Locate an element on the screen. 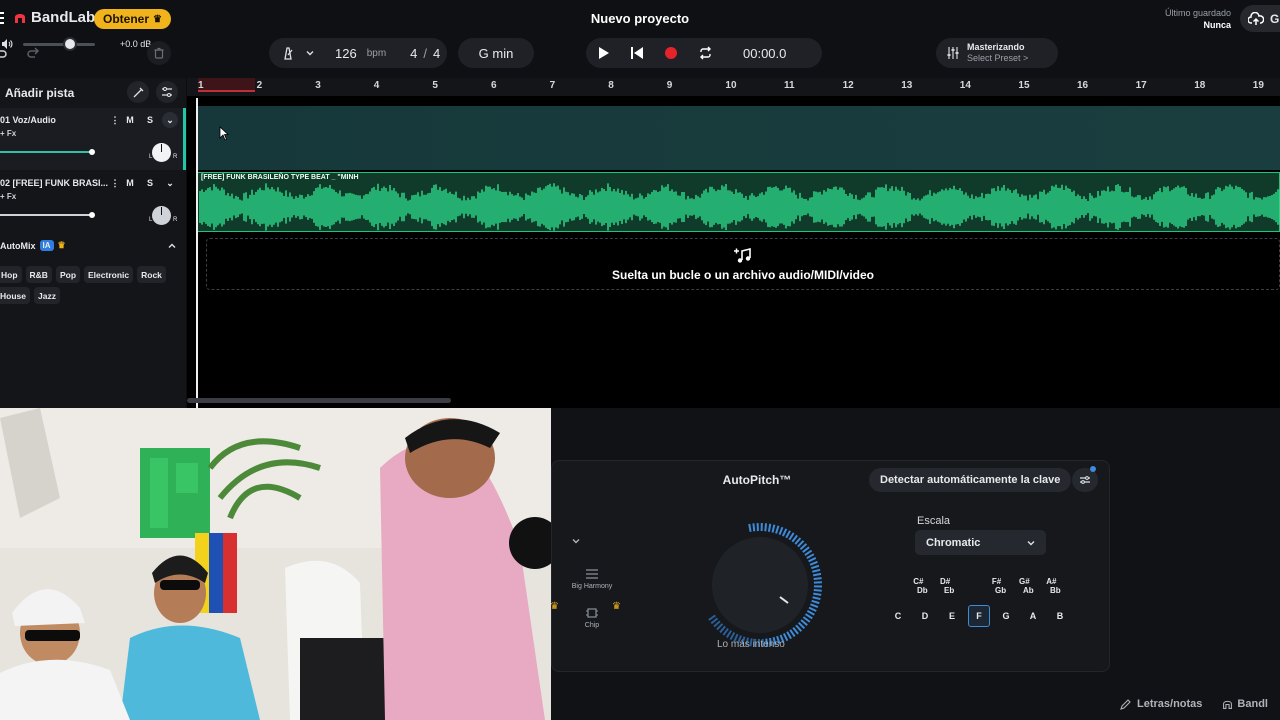 The width and height of the screenshot is (1280, 720). note-button: D is located at coordinates (925, 616).